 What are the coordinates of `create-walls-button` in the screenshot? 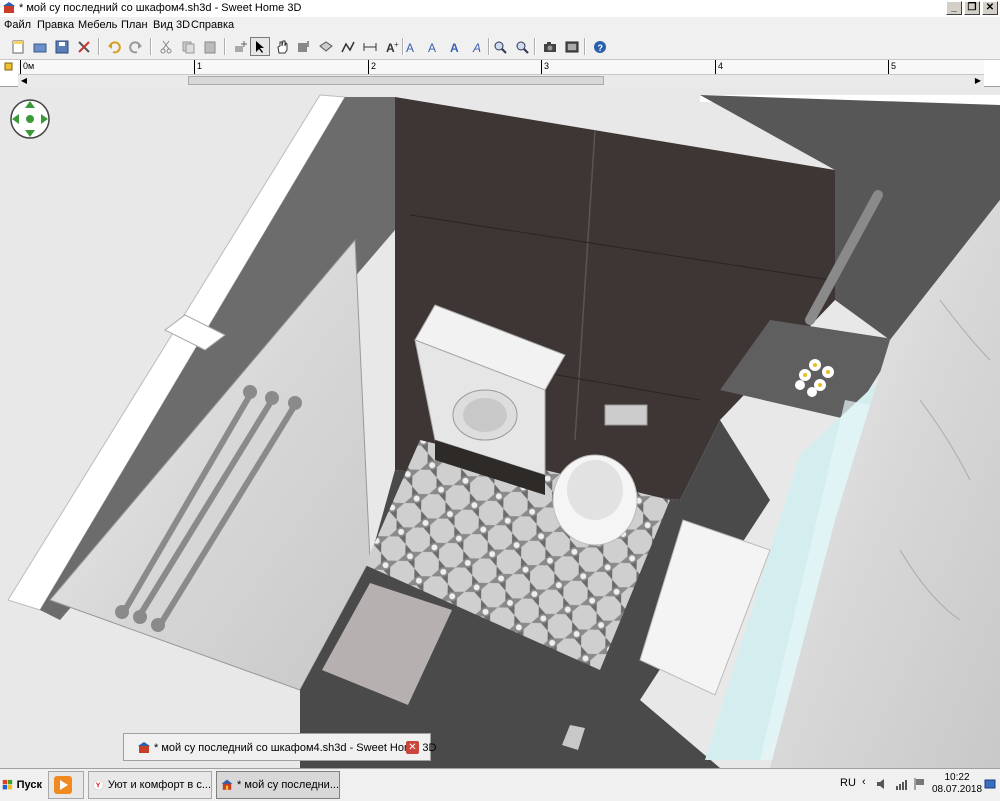 It's located at (304, 46).